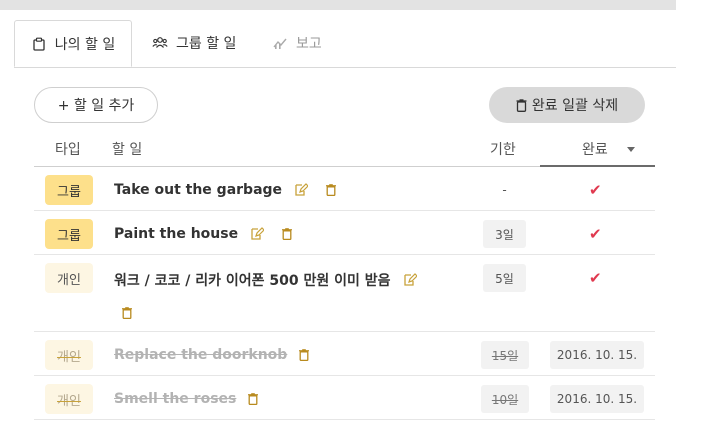  I want to click on due-badge: 10일, so click(505, 399).